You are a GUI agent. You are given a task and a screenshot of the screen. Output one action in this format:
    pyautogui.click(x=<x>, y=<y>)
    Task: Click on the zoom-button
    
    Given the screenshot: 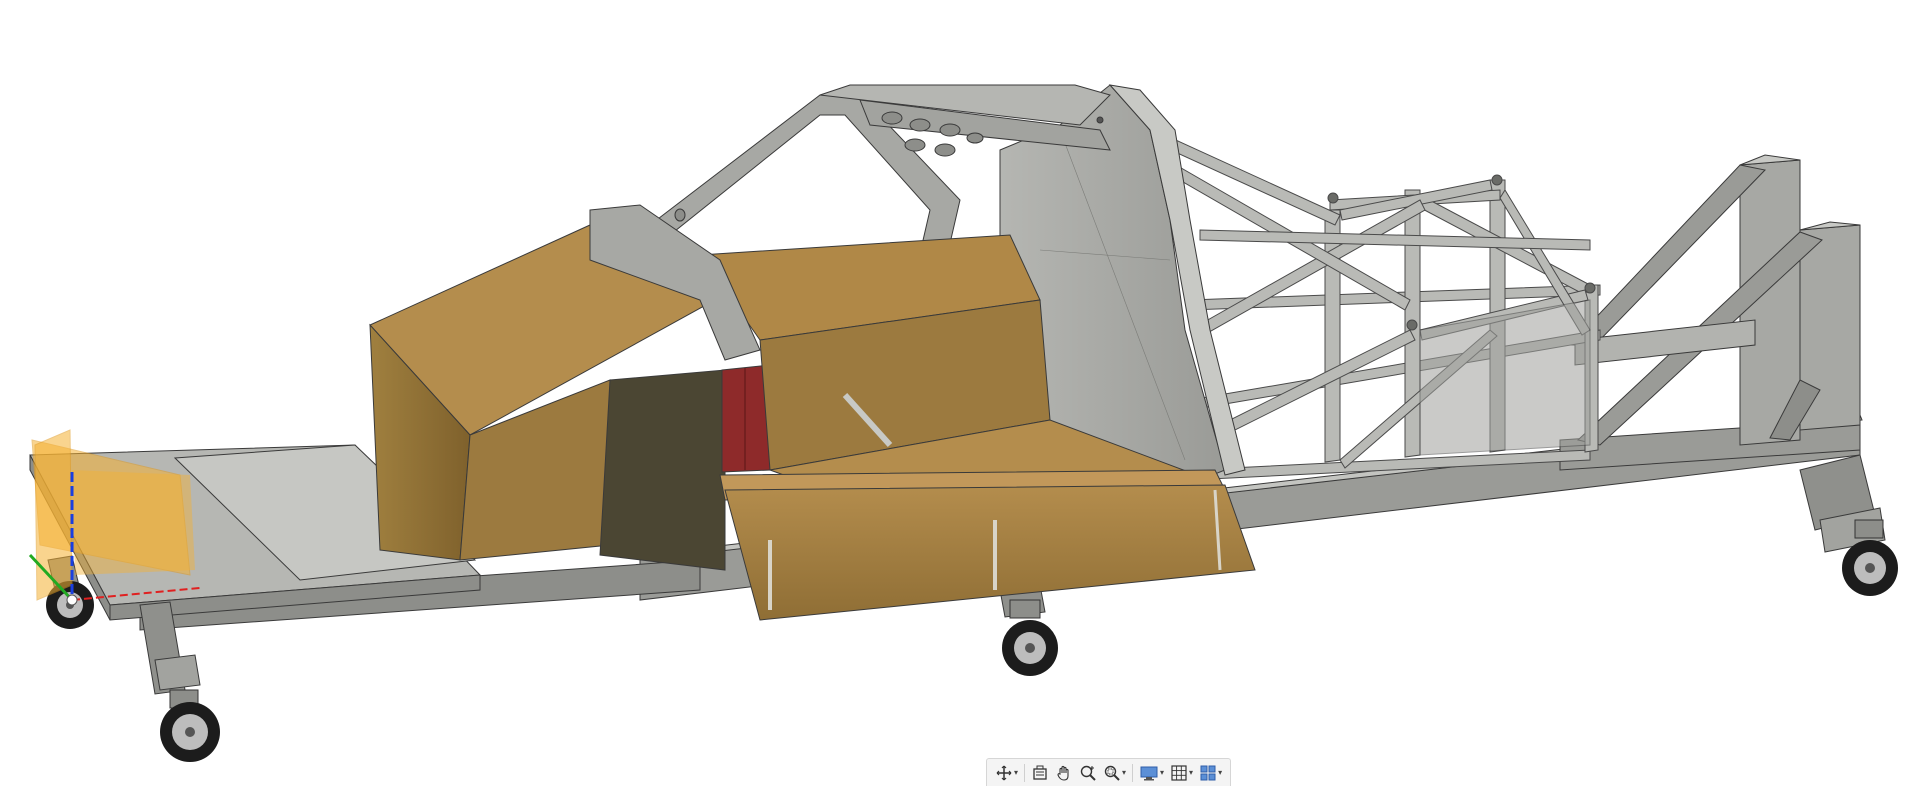 What is the action you would take?
    pyautogui.click(x=1088, y=773)
    